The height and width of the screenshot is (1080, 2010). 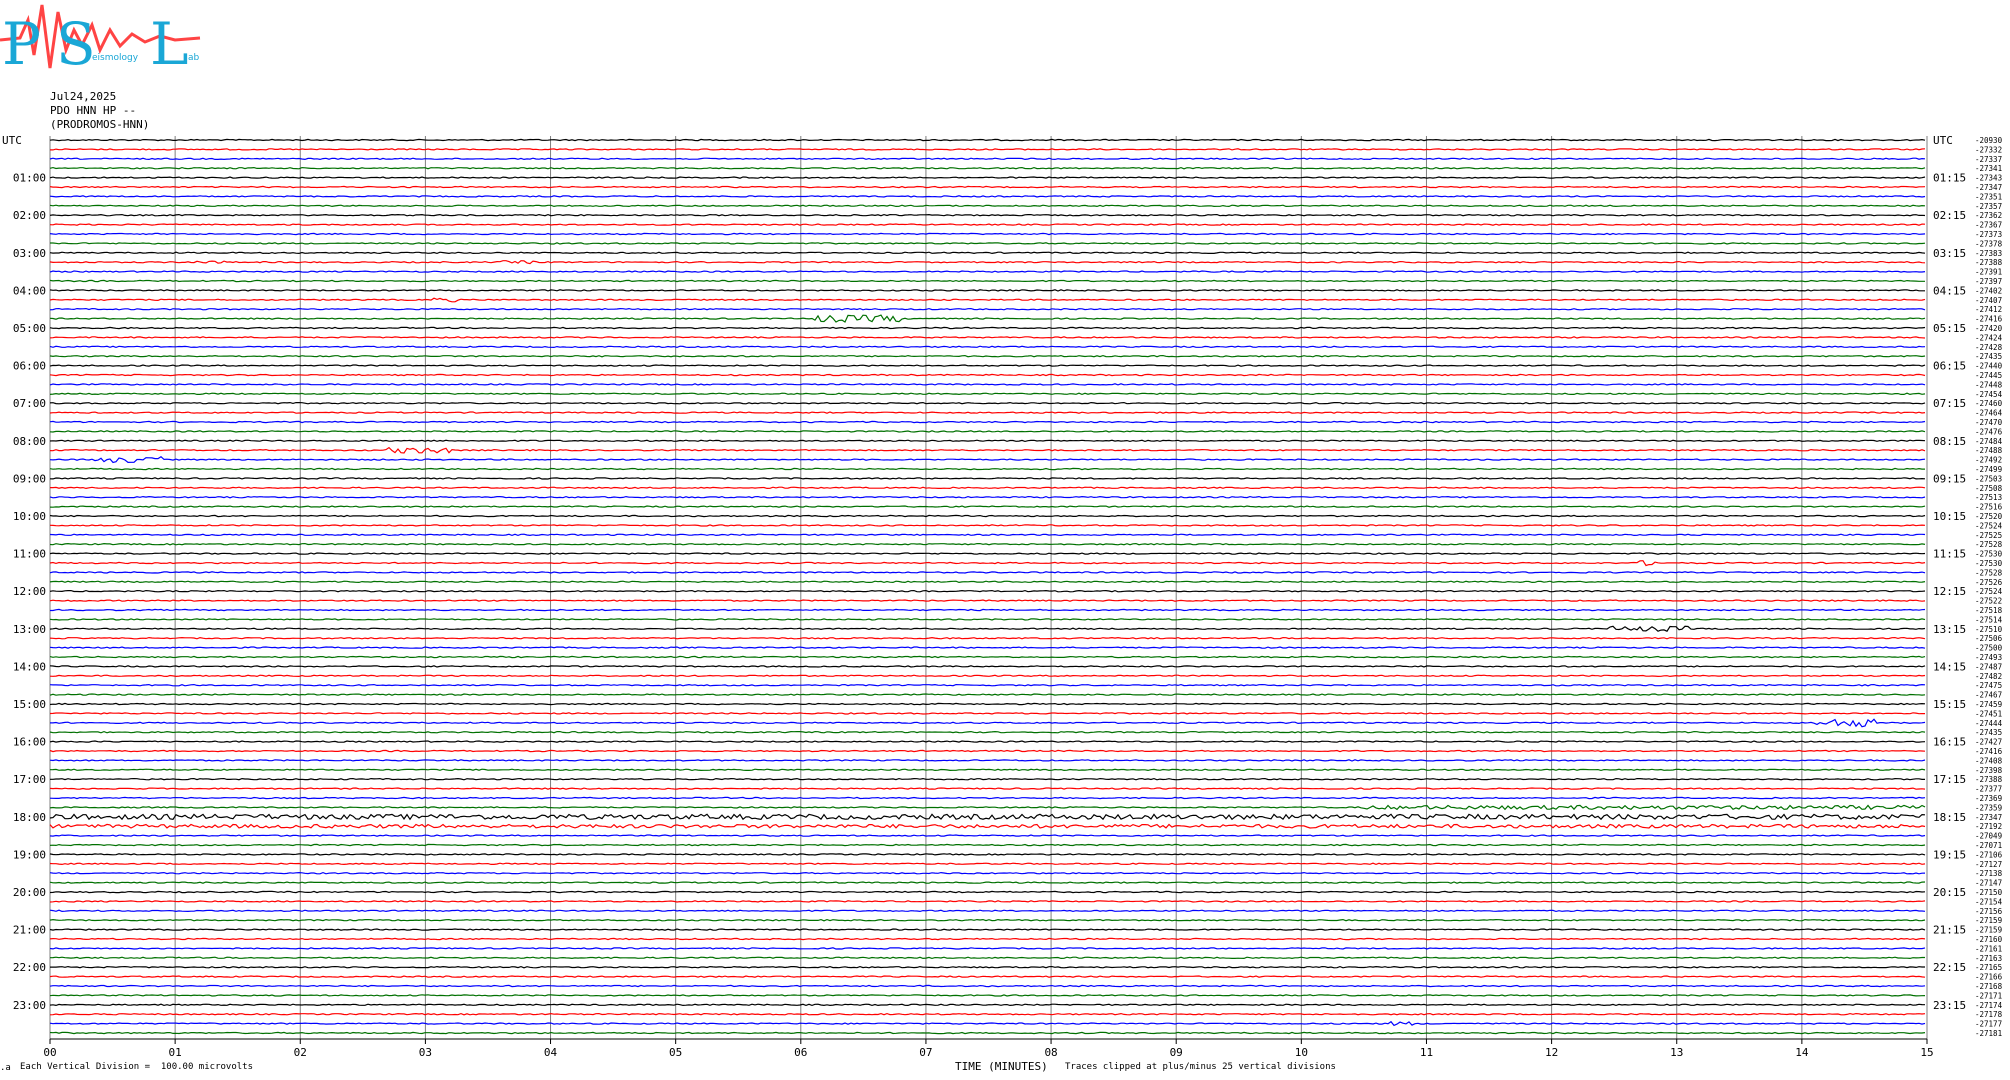 I want to click on offset-label-66: -27408, so click(x=1989, y=760).